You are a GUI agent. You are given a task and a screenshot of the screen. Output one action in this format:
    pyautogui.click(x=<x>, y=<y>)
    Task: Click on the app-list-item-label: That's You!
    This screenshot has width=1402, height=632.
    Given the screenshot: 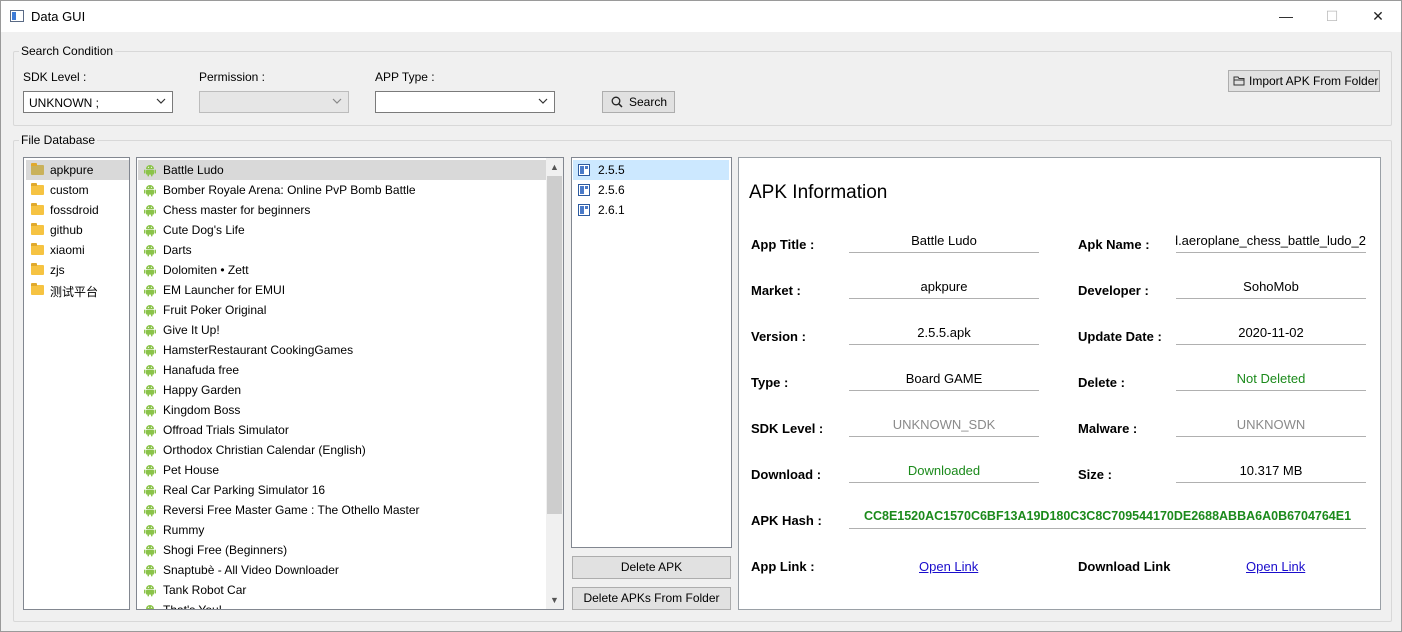 What is the action you would take?
    pyautogui.click(x=193, y=606)
    